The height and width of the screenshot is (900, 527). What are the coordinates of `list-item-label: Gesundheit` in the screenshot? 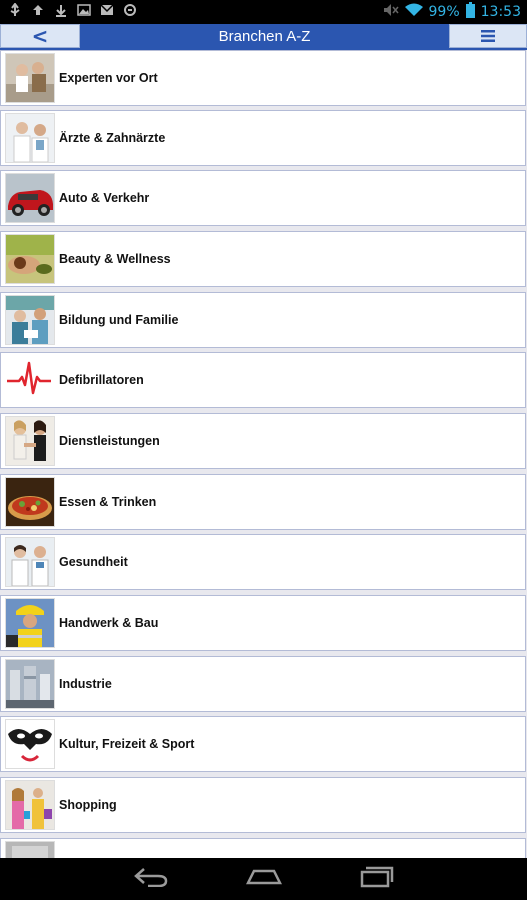 It's located at (93, 562).